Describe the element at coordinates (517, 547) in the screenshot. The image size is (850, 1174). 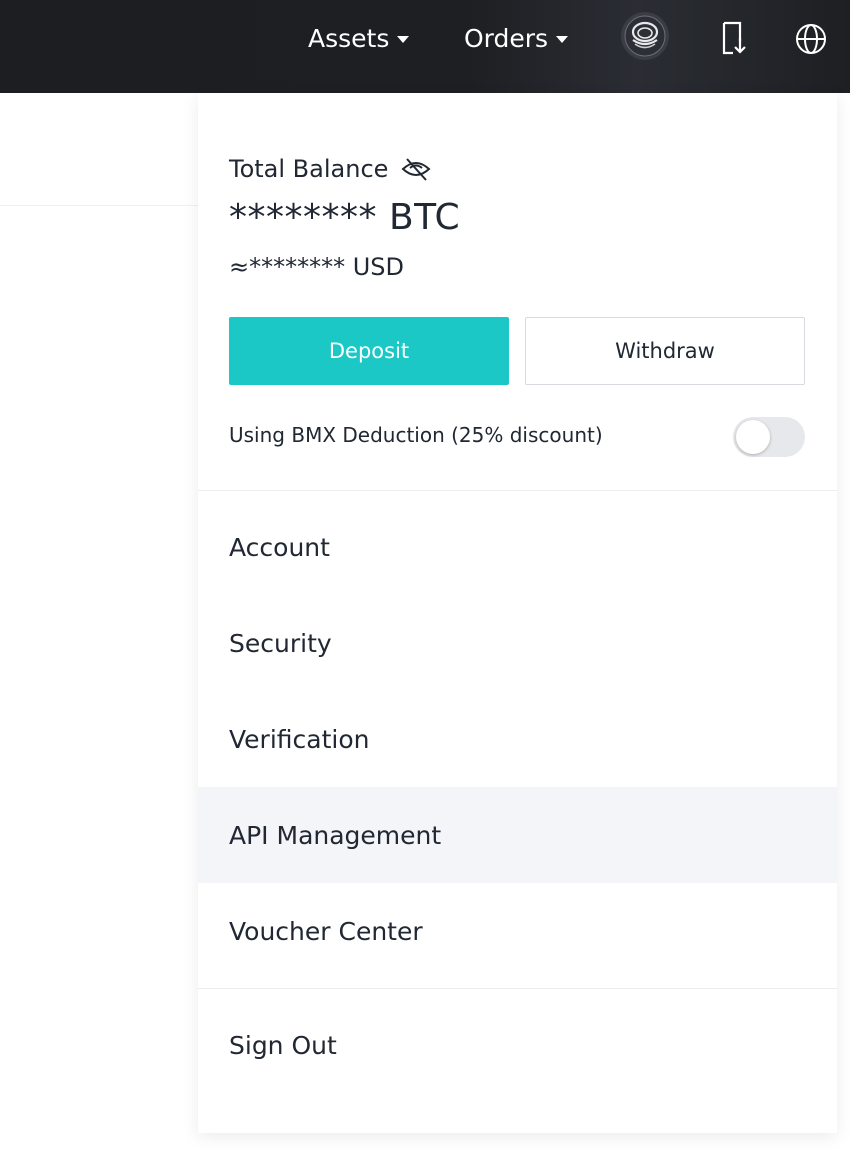
I see `menu-item-account: Account` at that location.